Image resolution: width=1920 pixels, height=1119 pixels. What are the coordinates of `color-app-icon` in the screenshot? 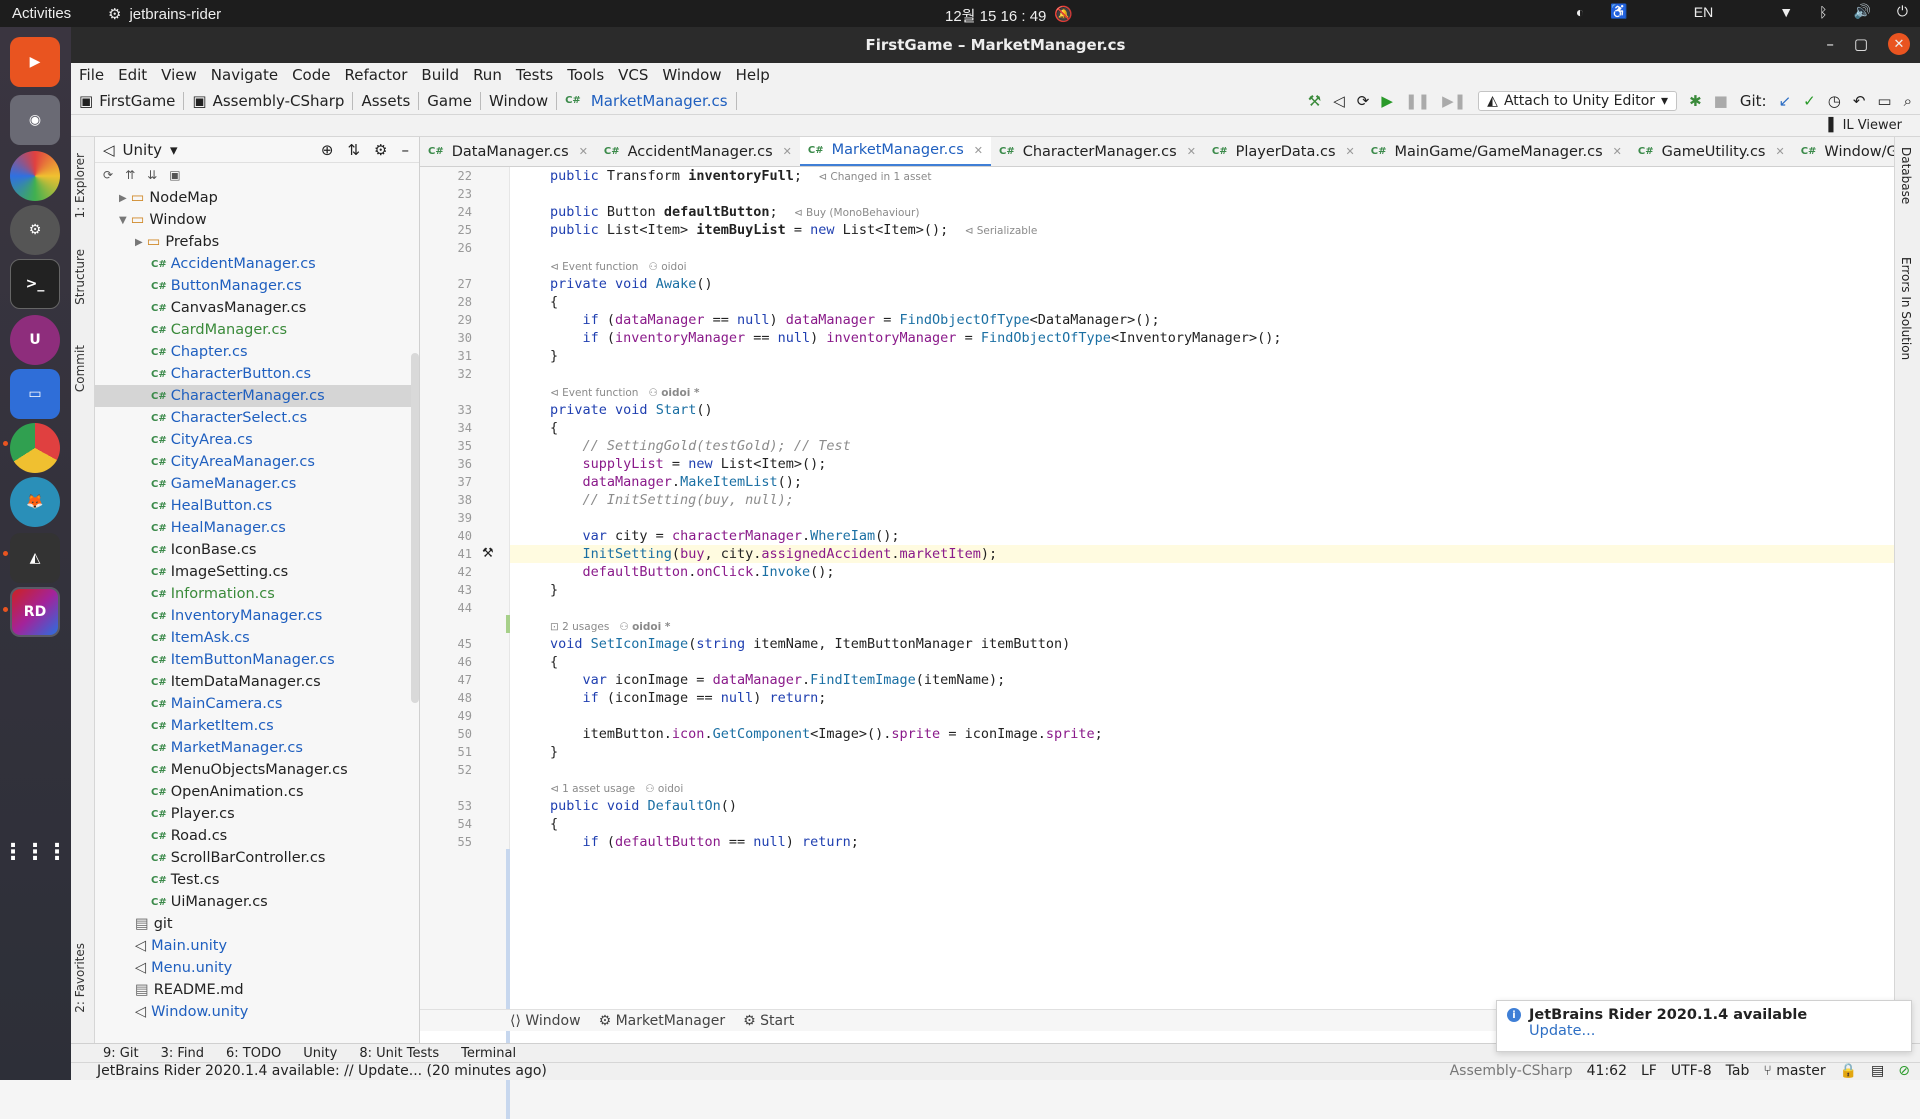 It's located at (35, 176).